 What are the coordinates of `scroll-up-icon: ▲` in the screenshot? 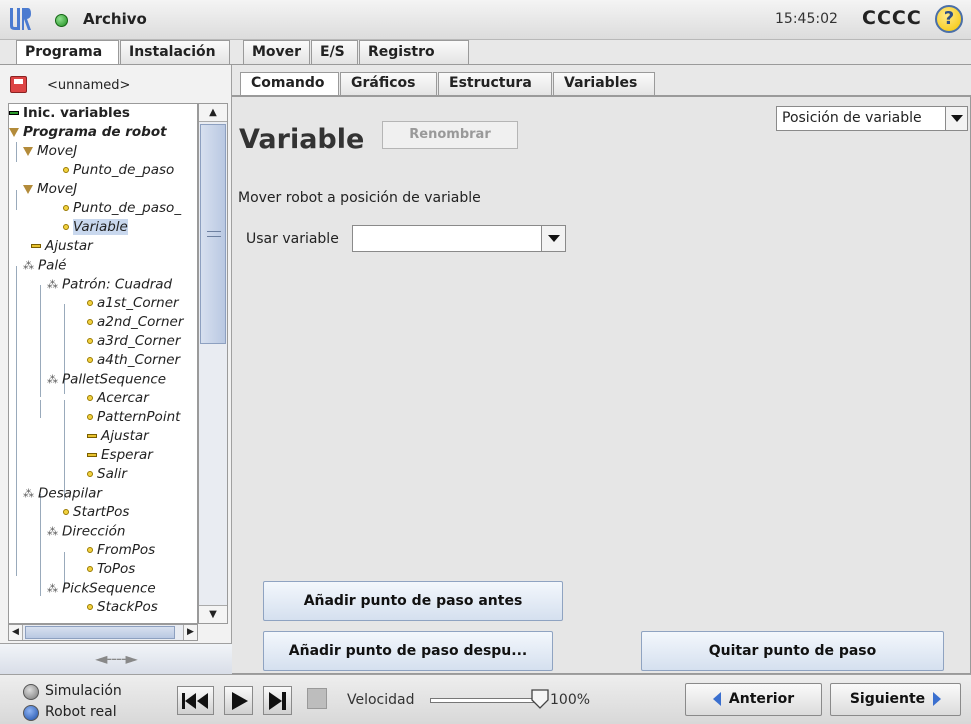 It's located at (213, 113).